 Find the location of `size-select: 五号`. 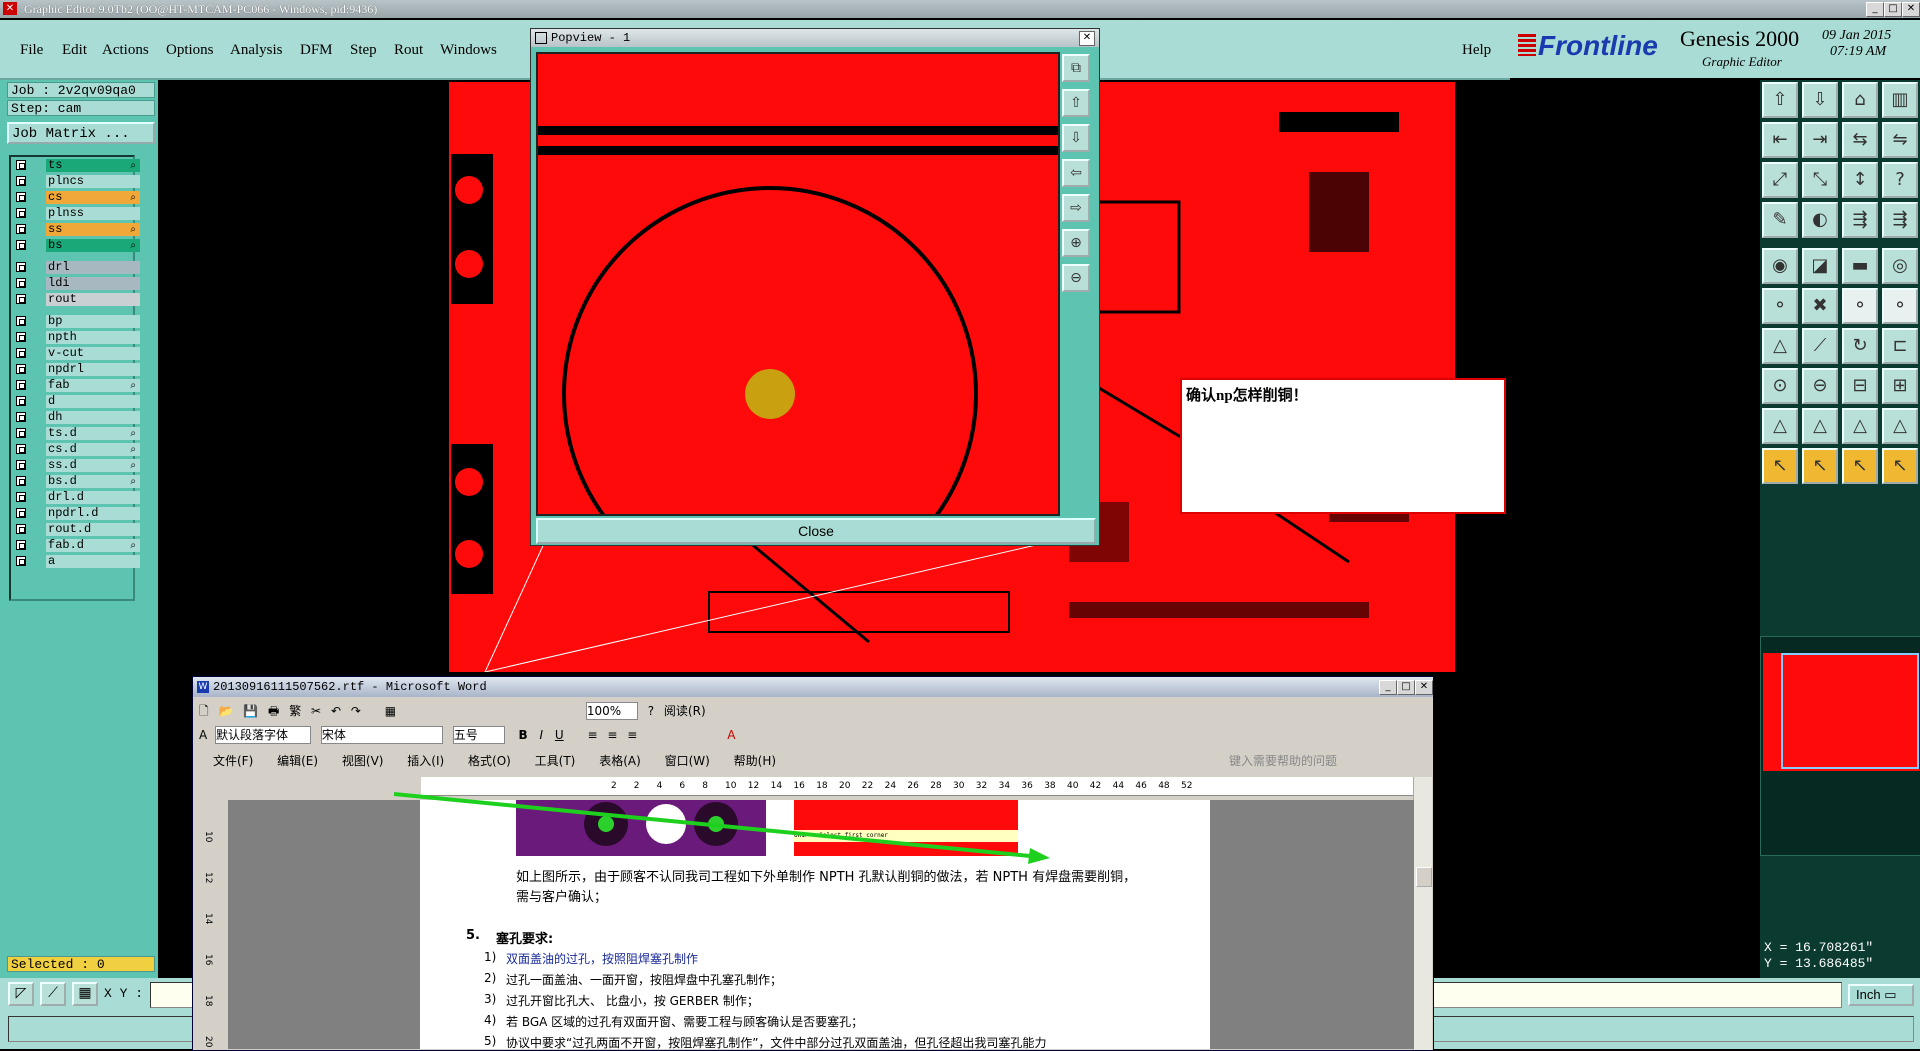

size-select: 五号 is located at coordinates (478, 735).